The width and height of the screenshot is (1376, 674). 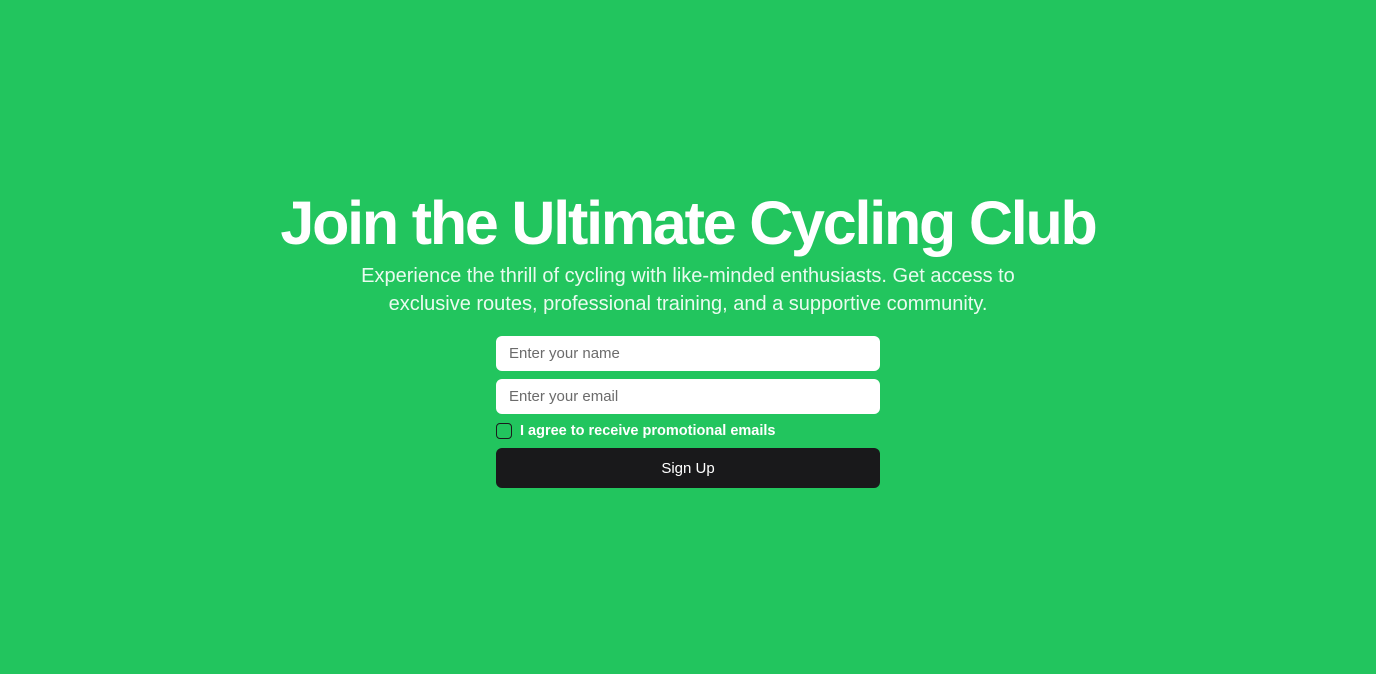 I want to click on page-title: Join the Ultimate Cycling Club, so click(x=688, y=223).